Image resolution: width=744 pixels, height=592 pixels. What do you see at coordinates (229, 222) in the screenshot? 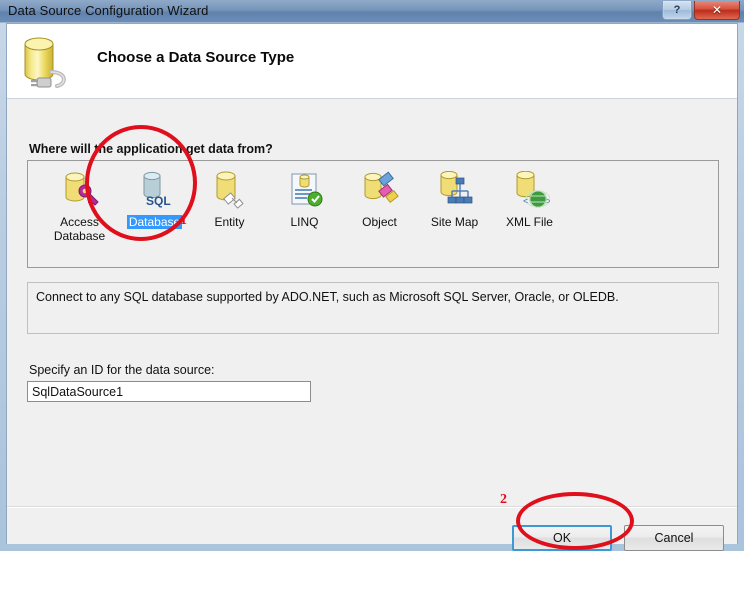
I see `entity-label: Entity` at bounding box center [229, 222].